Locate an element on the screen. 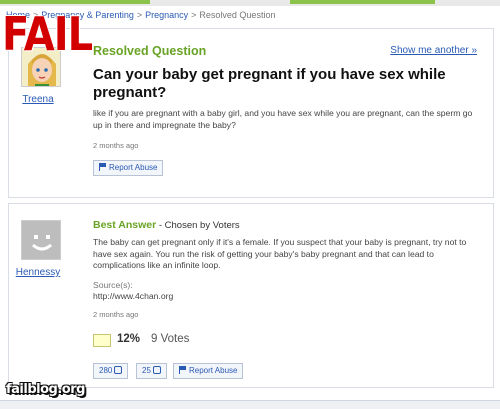 This screenshot has width=500, height=409. thumbs-up-button: 280 is located at coordinates (111, 371).